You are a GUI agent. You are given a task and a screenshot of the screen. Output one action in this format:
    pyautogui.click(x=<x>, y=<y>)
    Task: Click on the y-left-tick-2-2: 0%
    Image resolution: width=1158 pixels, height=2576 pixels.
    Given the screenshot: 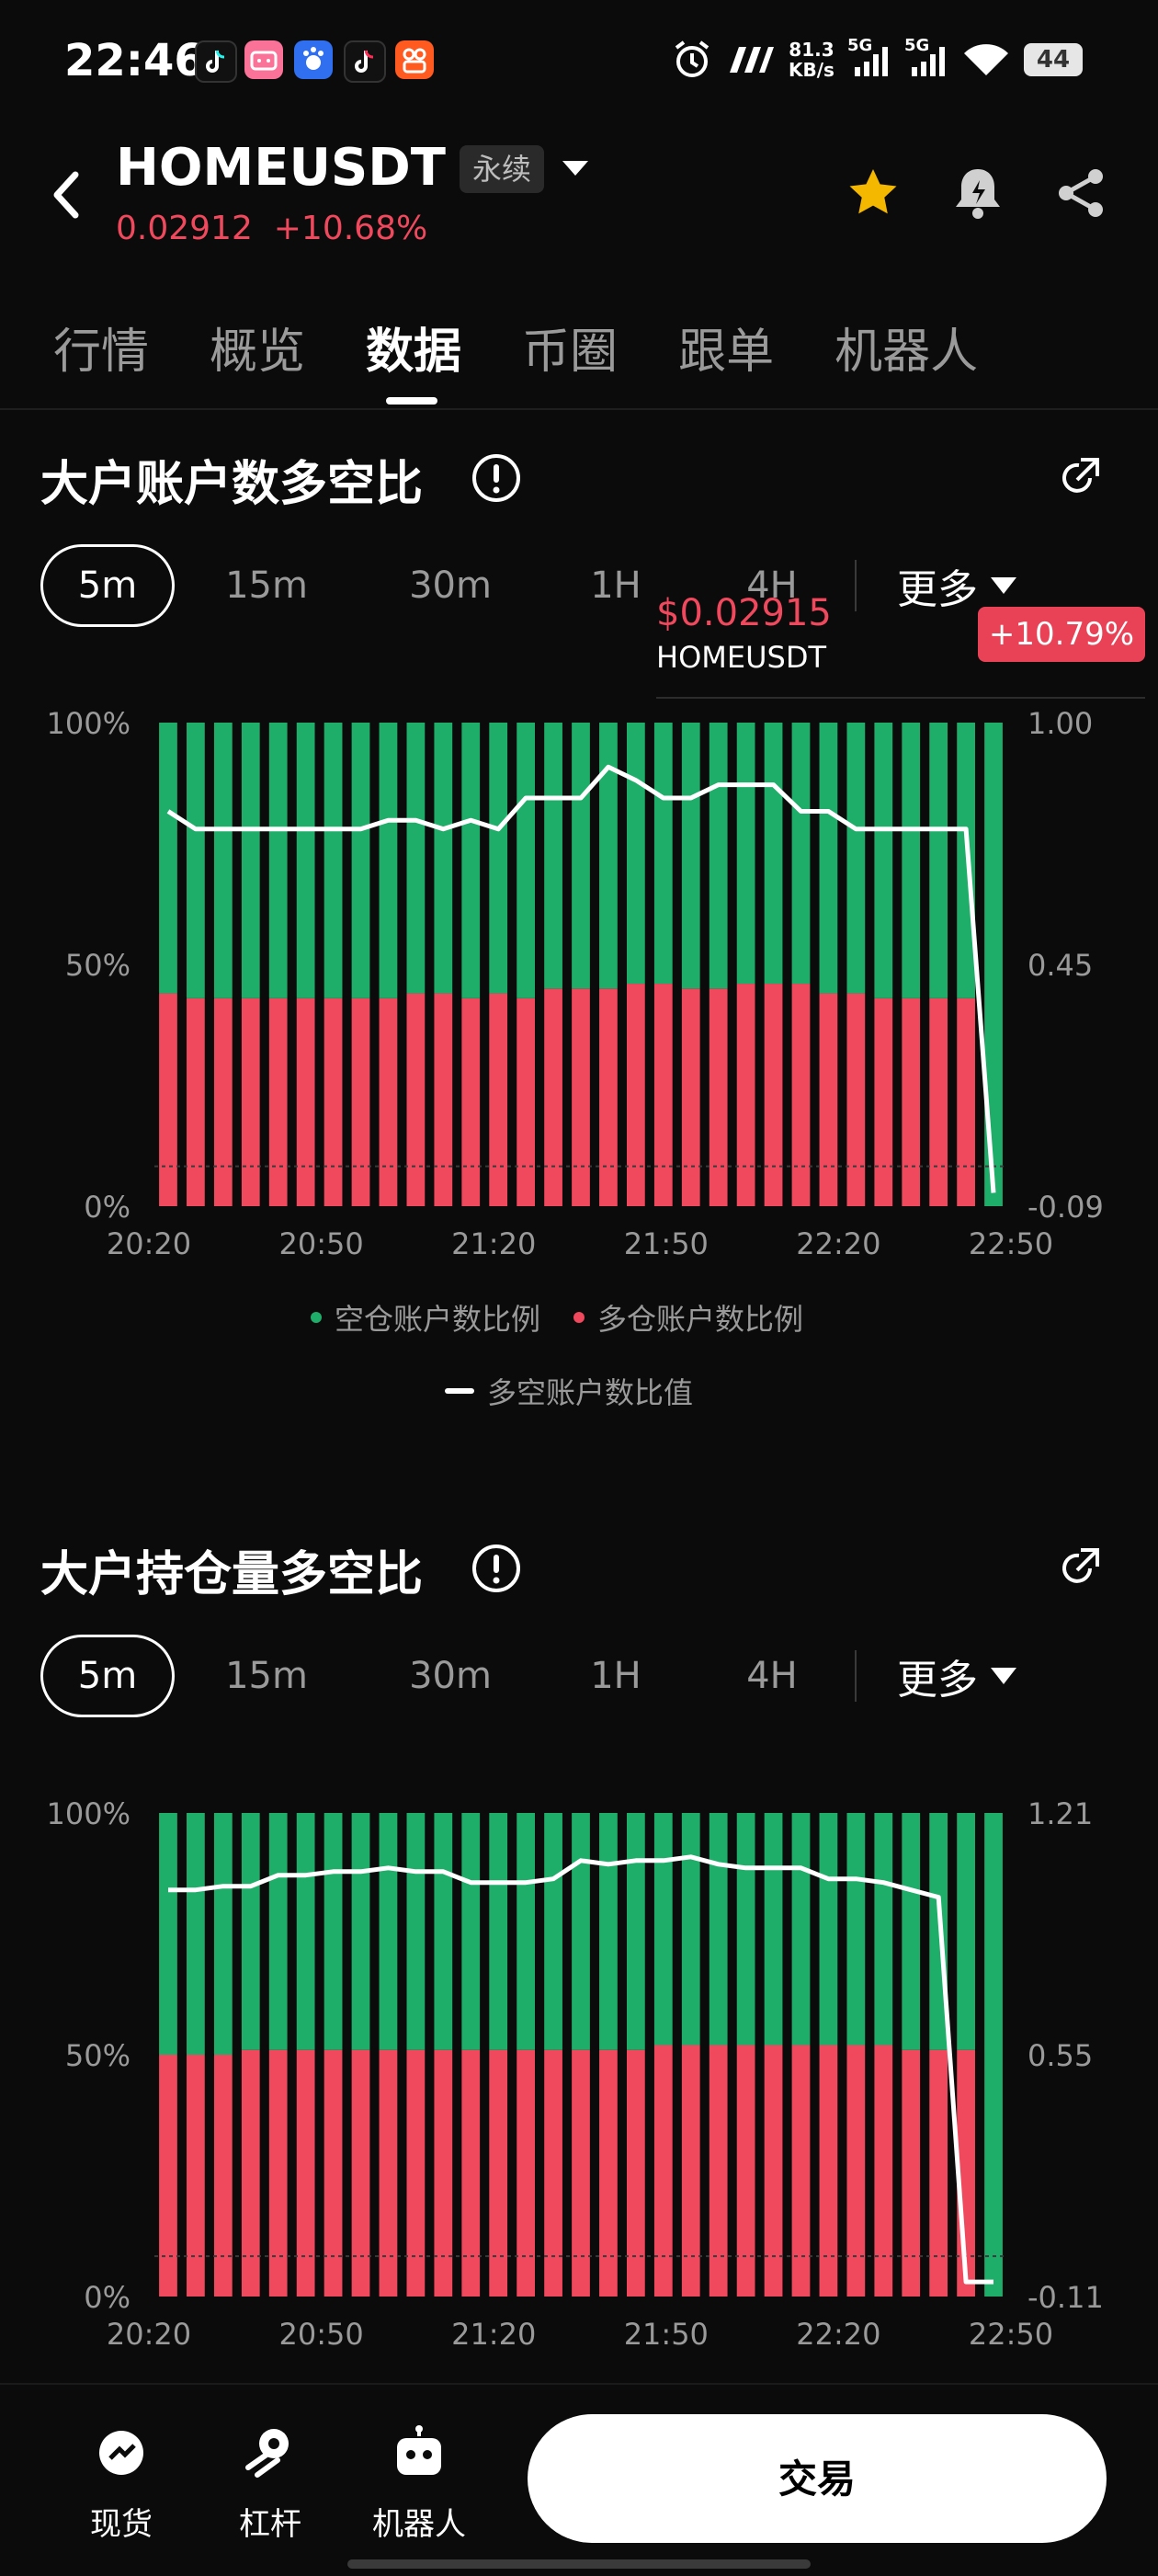 What is the action you would take?
    pyautogui.click(x=107, y=2297)
    